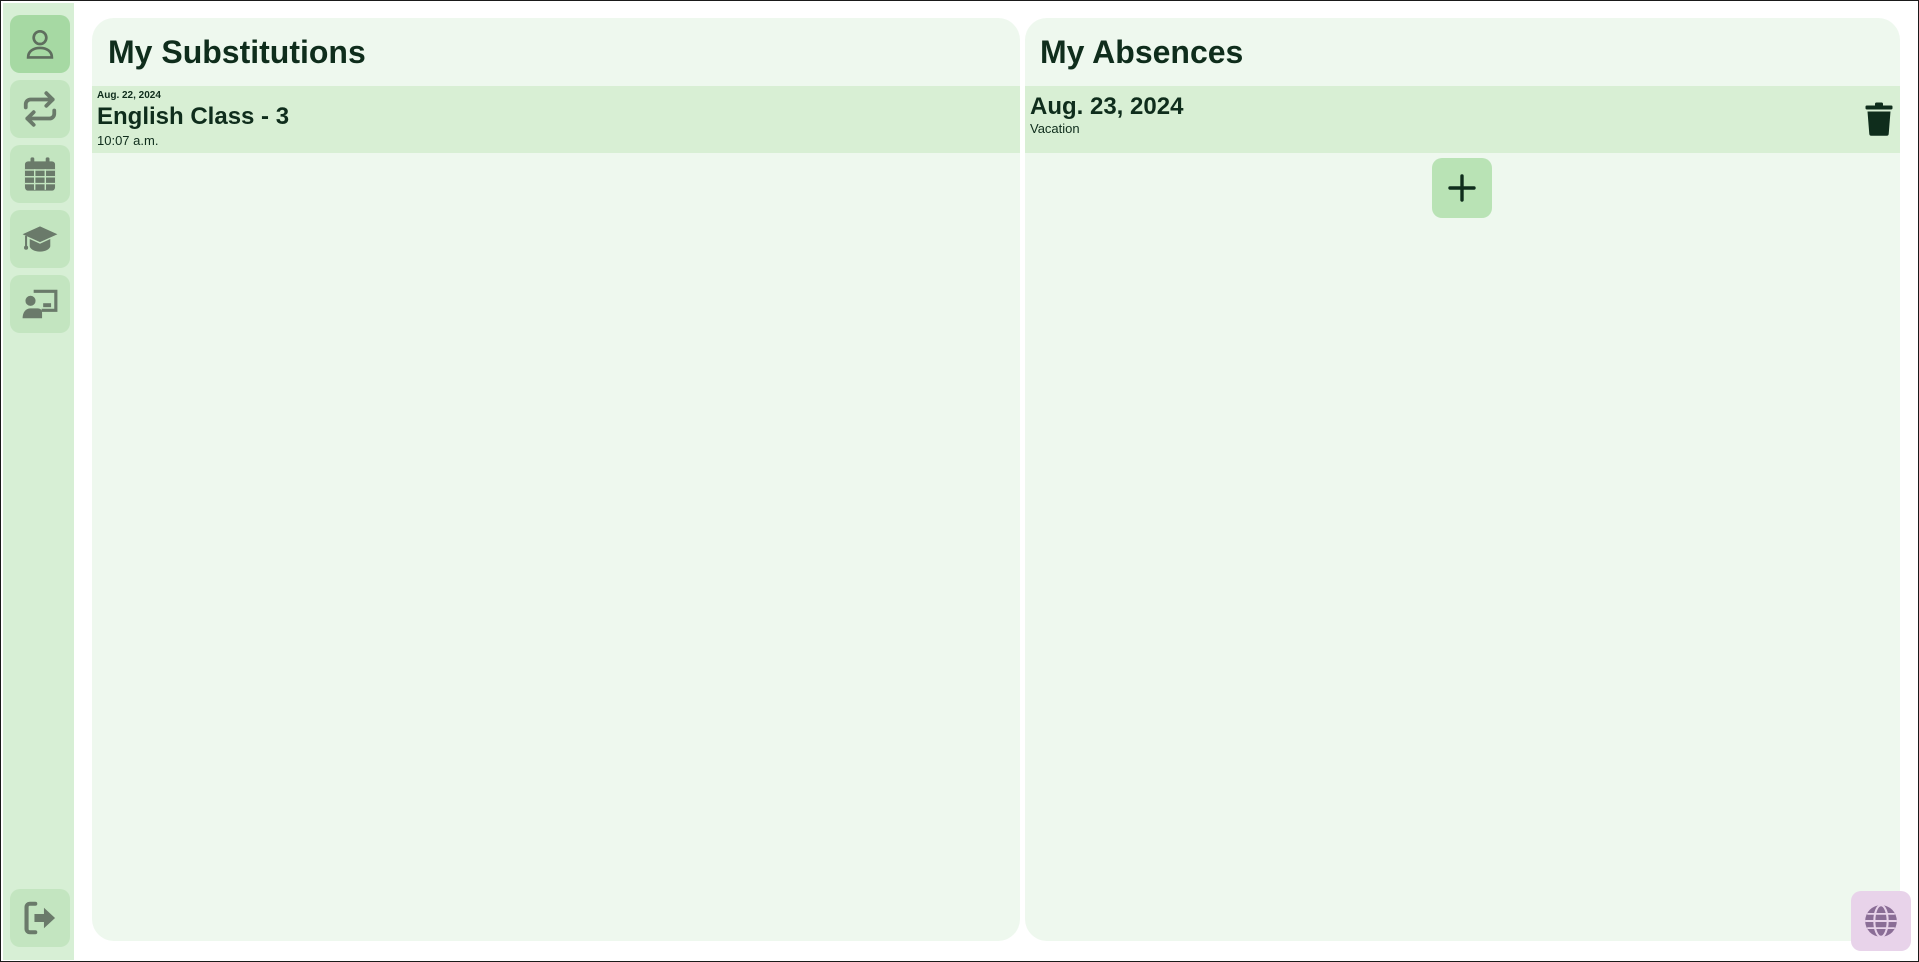 The width and height of the screenshot is (1919, 962). What do you see at coordinates (193, 116) in the screenshot?
I see `substitution-class: English Class - 3` at bounding box center [193, 116].